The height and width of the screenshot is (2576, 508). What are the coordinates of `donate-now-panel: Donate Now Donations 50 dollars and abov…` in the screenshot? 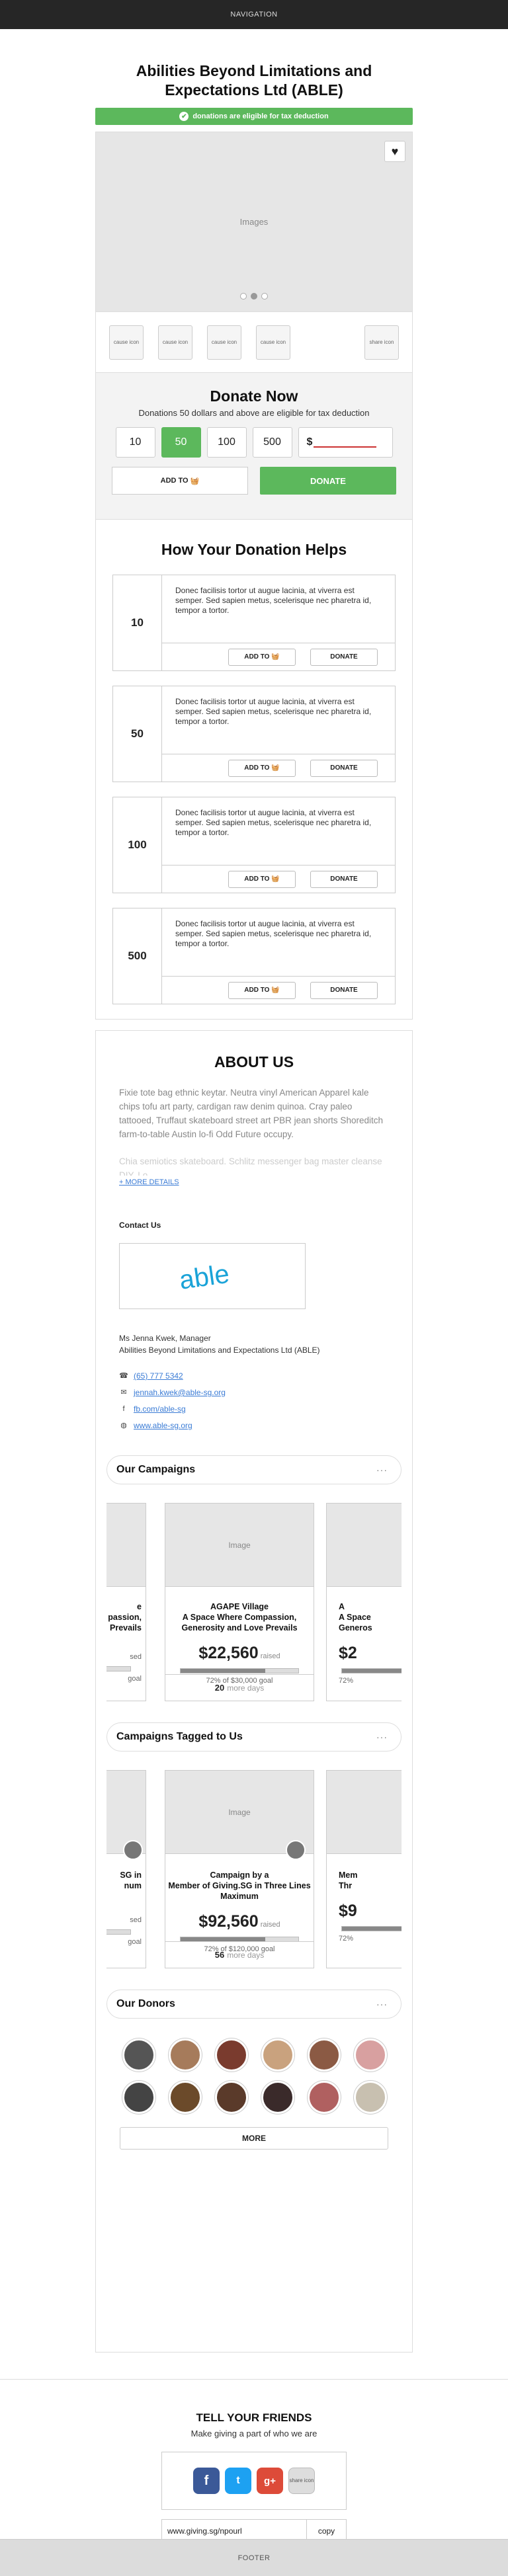 It's located at (254, 445).